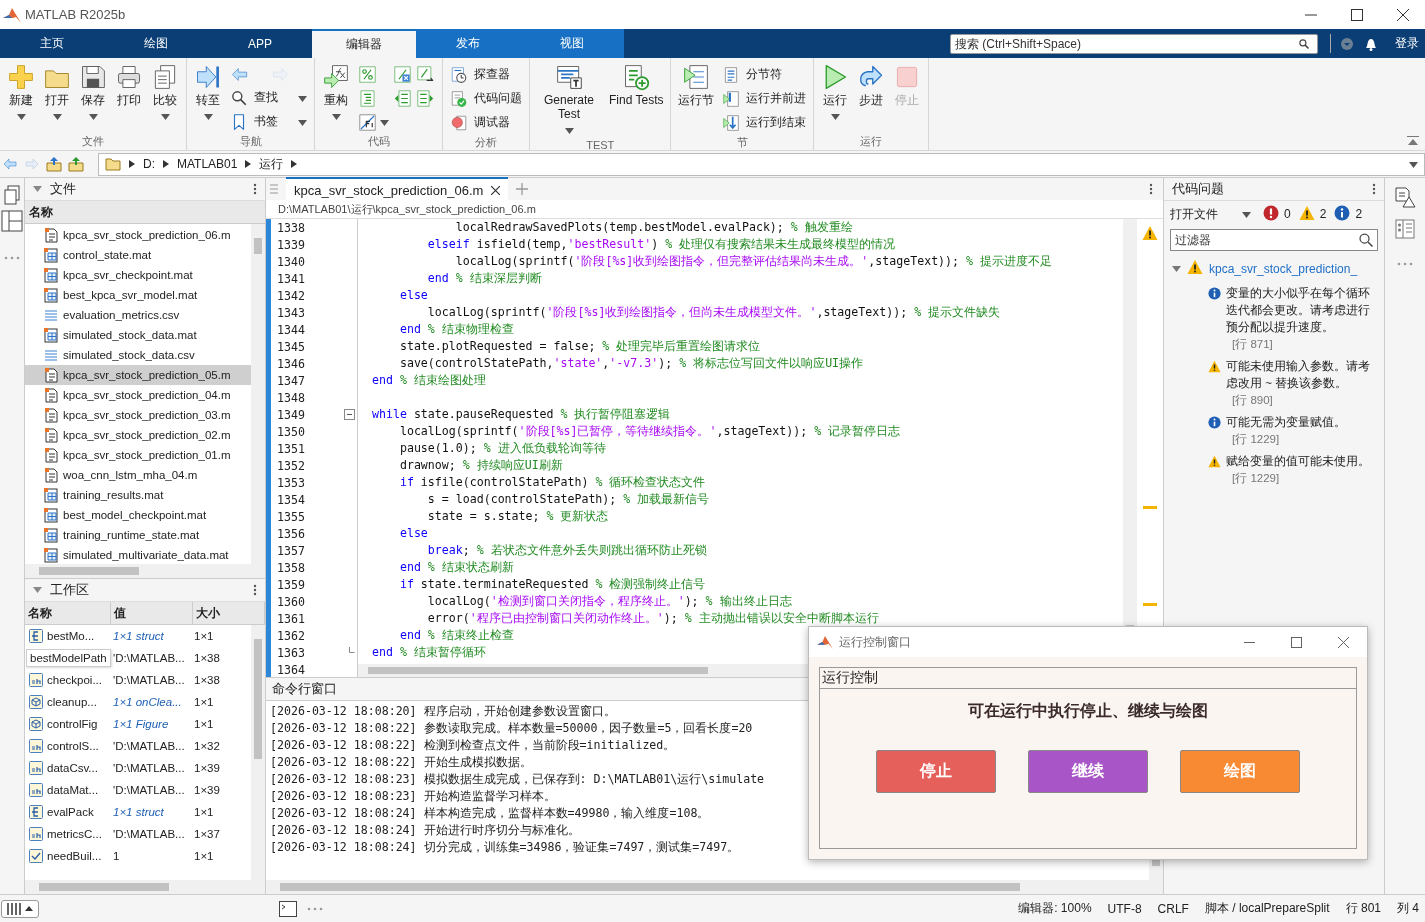 Image resolution: width=1425 pixels, height=922 pixels. I want to click on collapse-box-icon, so click(349, 414).